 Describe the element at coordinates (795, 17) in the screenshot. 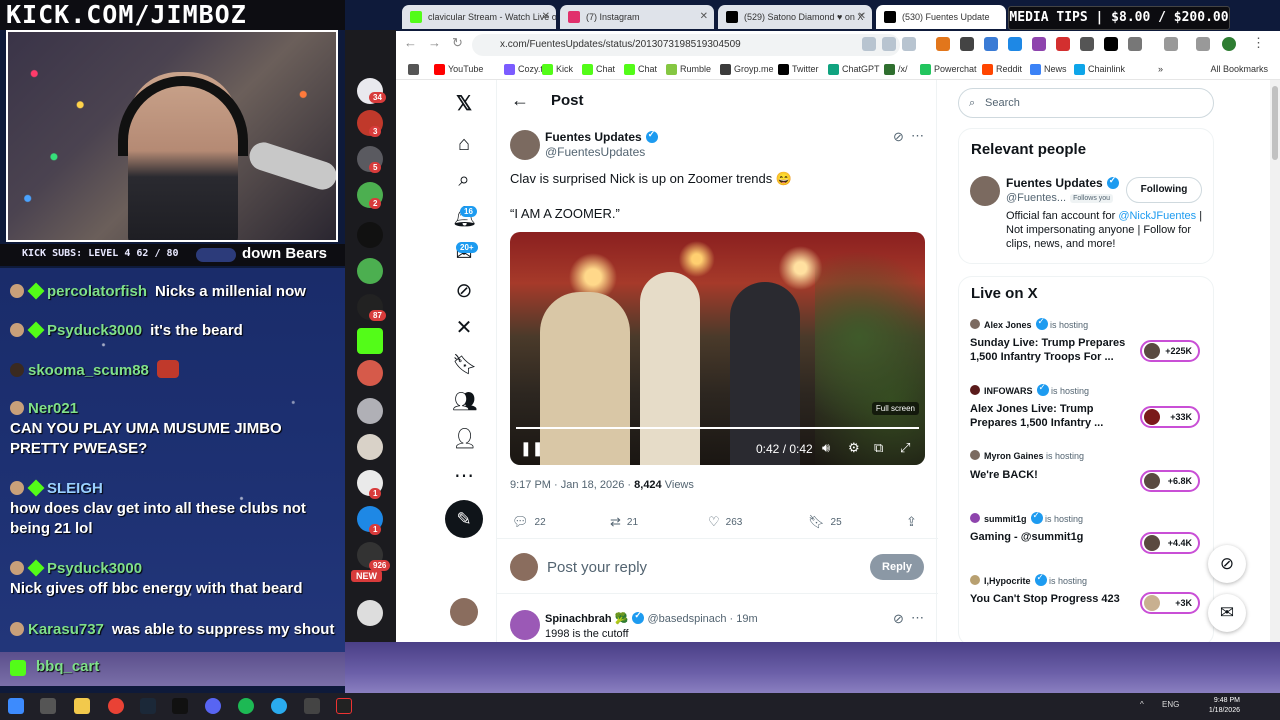

I see `browser-tab: (529) Satono Diamond ♥ on X ✕` at that location.